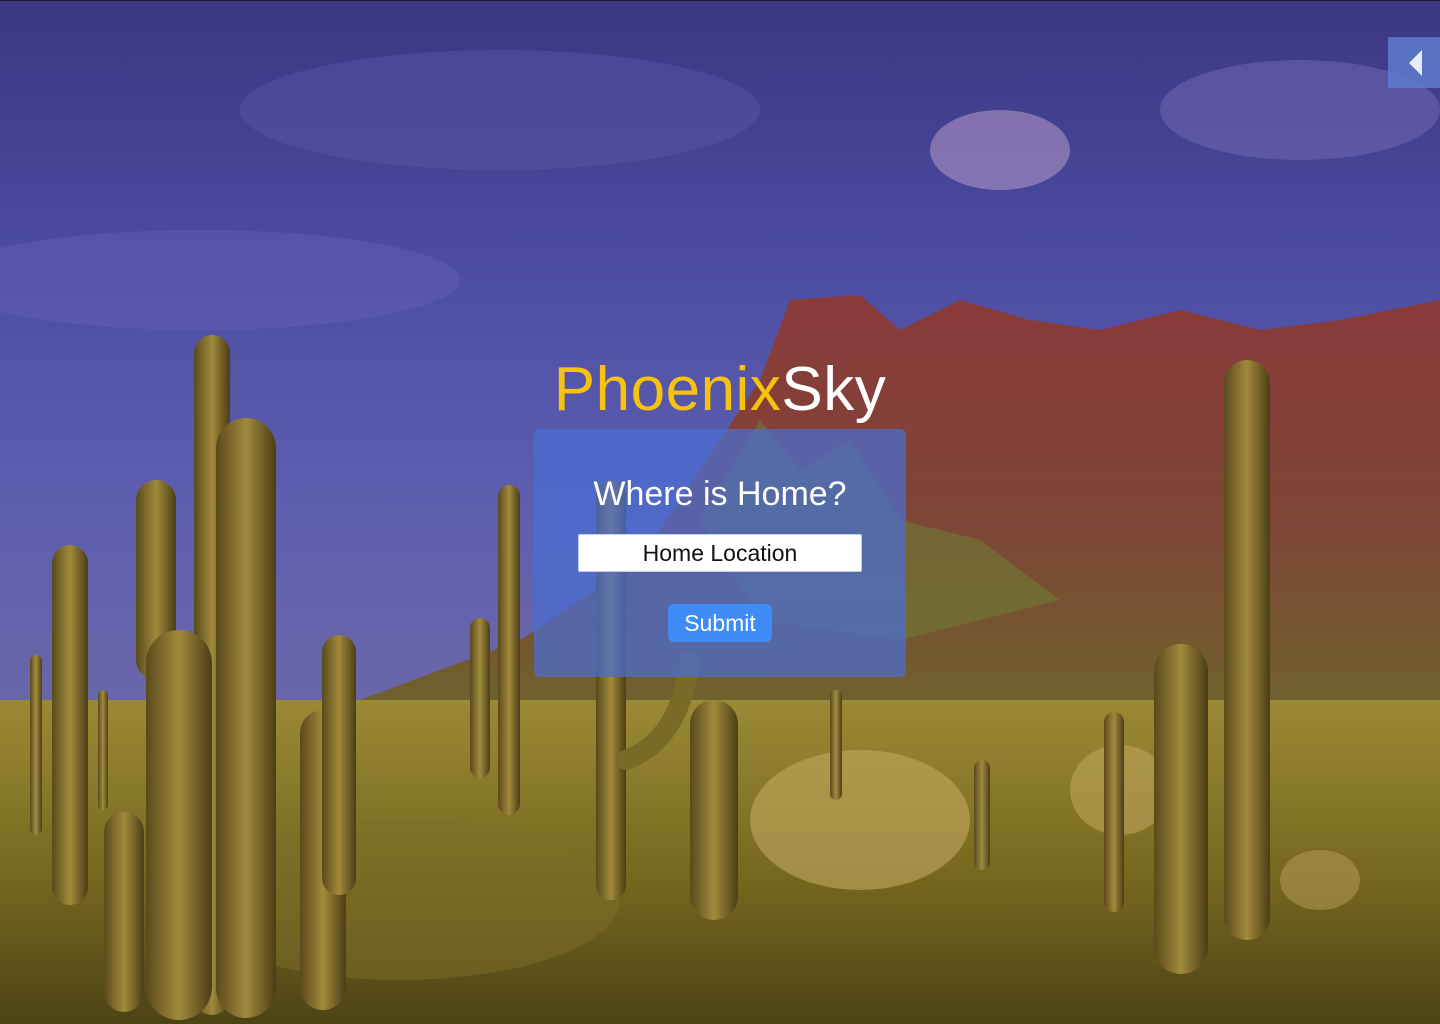 The width and height of the screenshot is (1440, 1024). I want to click on submit-button: Submit, so click(720, 623).